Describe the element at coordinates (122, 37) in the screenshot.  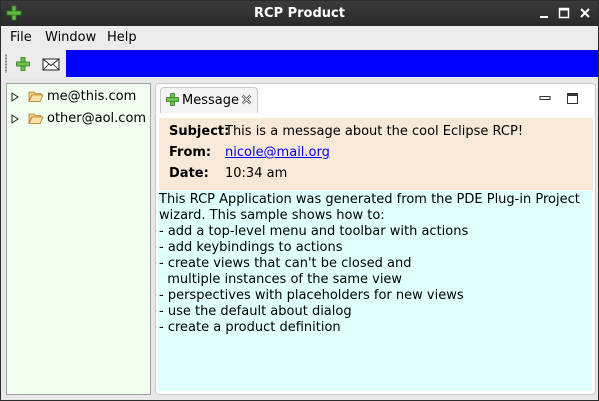
I see `menu-help: Help` at that location.